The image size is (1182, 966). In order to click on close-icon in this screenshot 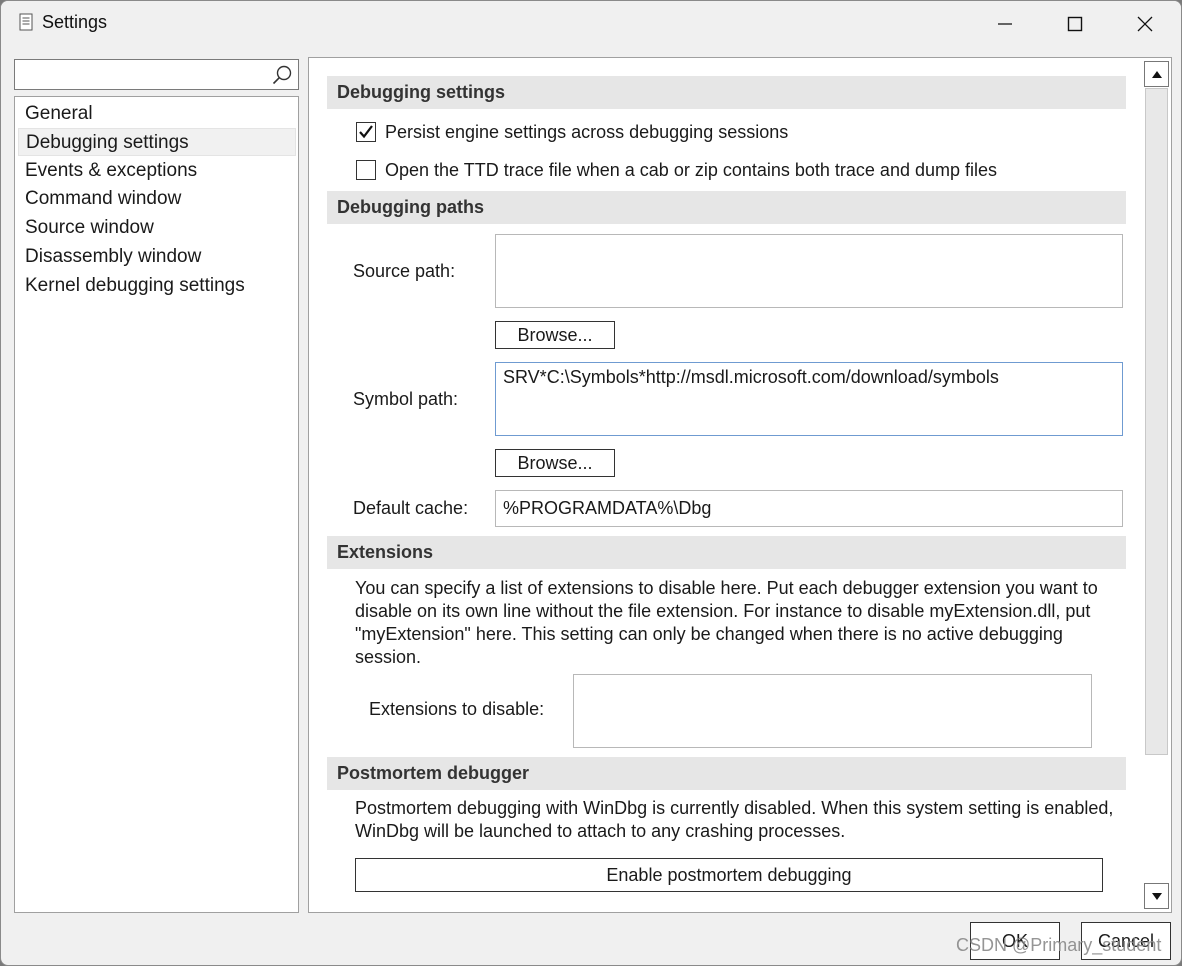, I will do `click(1145, 24)`.